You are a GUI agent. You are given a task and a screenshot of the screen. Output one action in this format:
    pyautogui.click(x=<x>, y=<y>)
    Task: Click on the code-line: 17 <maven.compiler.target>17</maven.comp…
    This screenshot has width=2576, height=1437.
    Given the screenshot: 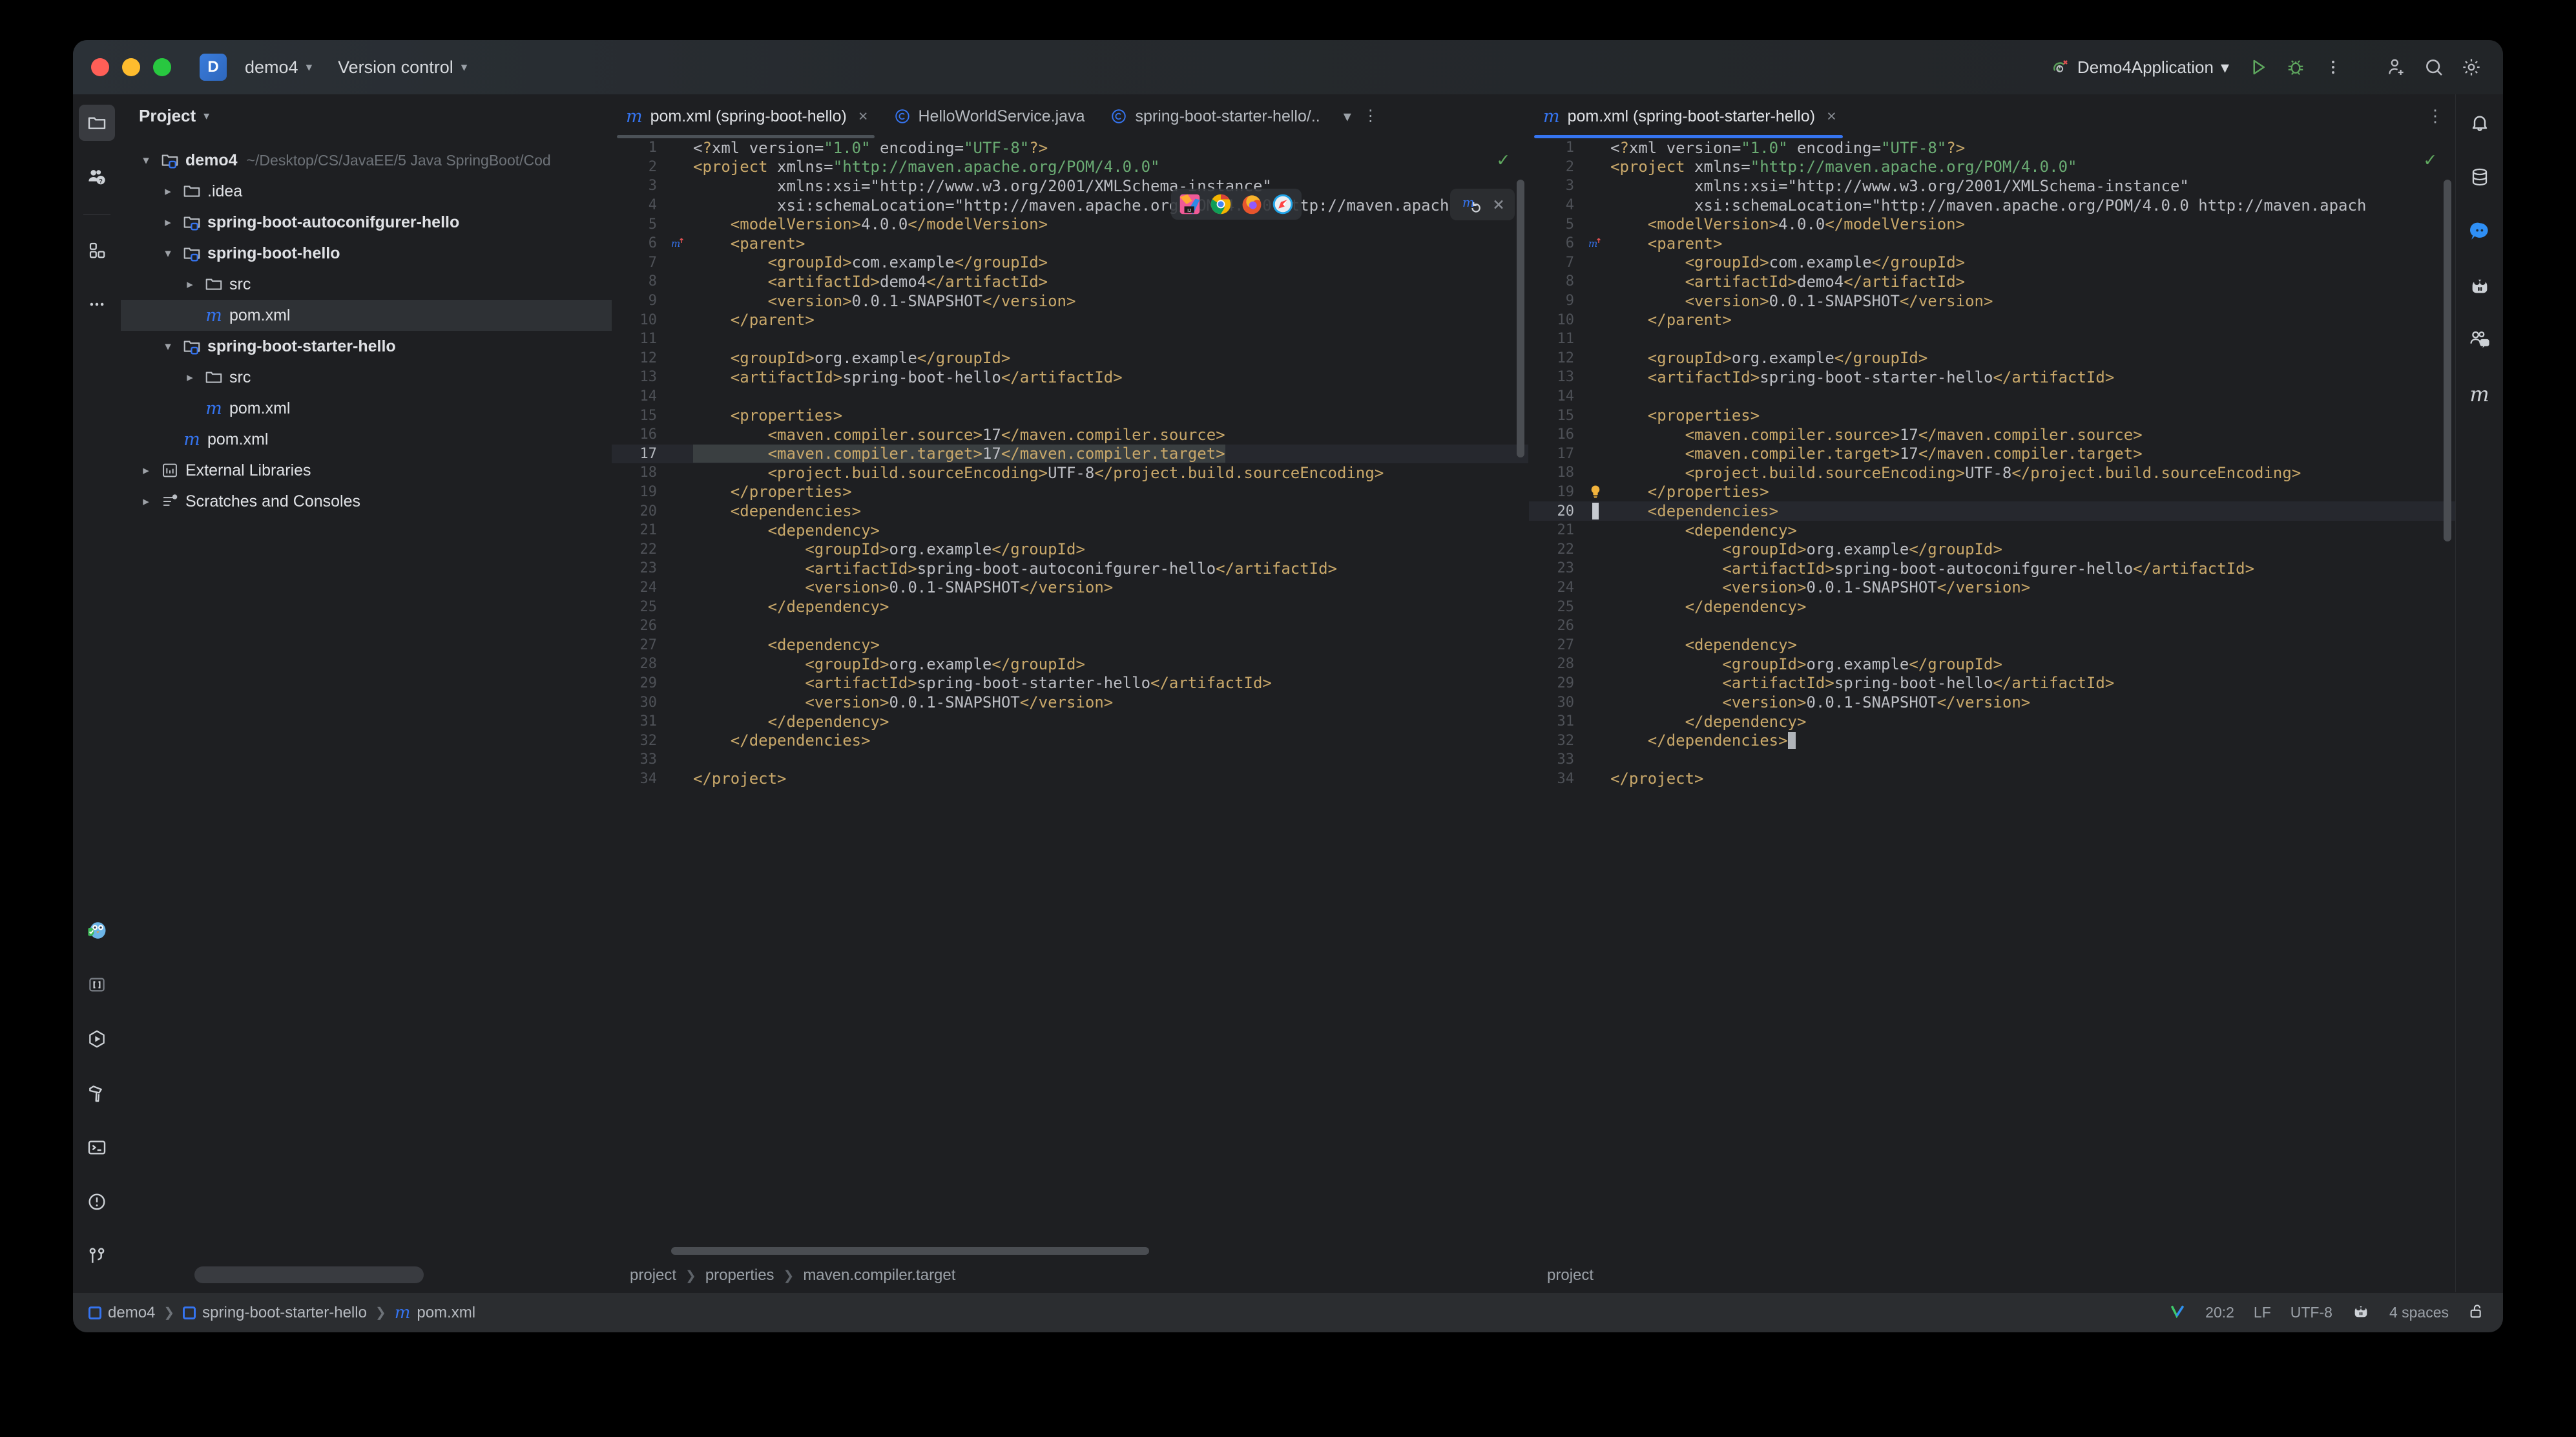 What is the action you would take?
    pyautogui.click(x=1992, y=454)
    